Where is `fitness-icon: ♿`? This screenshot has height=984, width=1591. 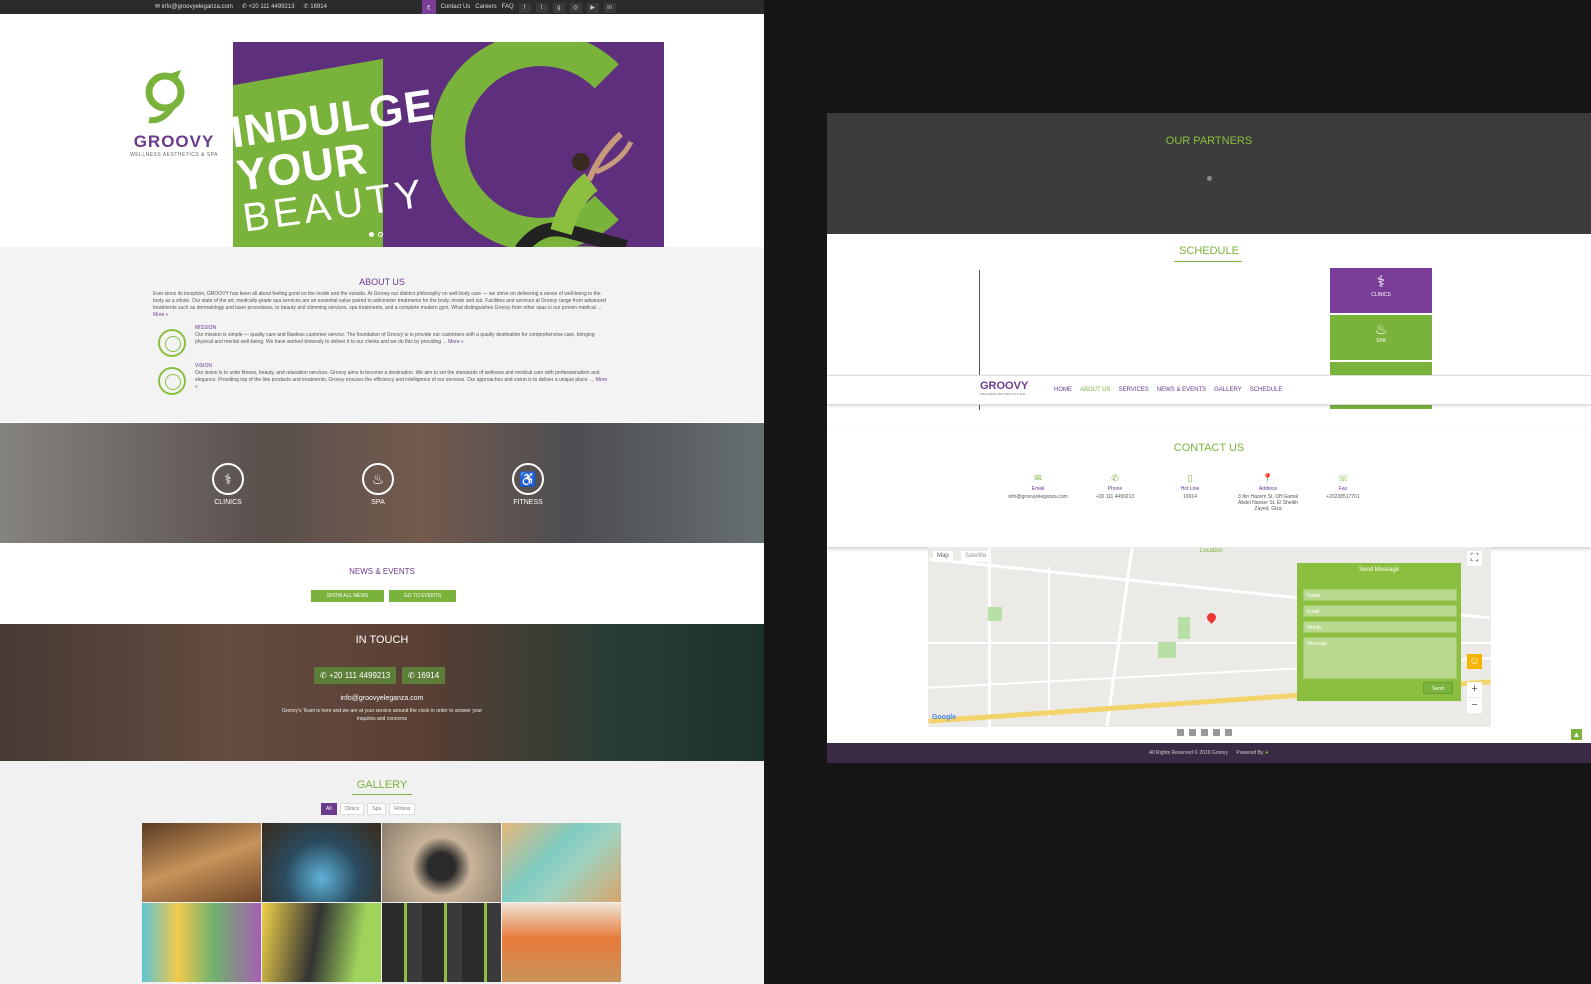
fitness-icon: ♿ is located at coordinates (528, 479).